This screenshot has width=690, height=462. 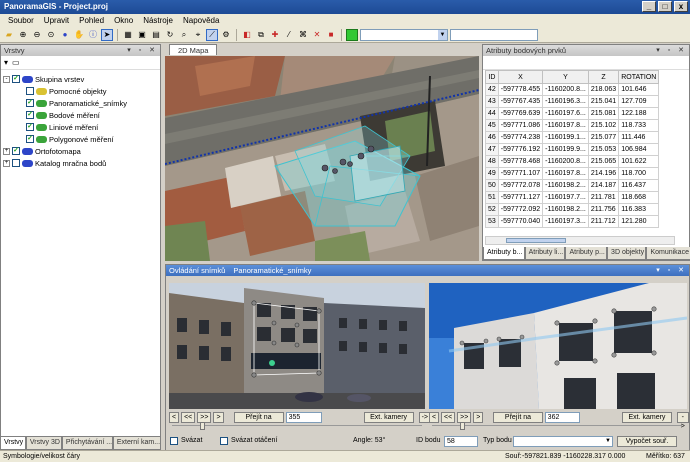 I want to click on fast-forward-button: >>, so click(x=464, y=417).